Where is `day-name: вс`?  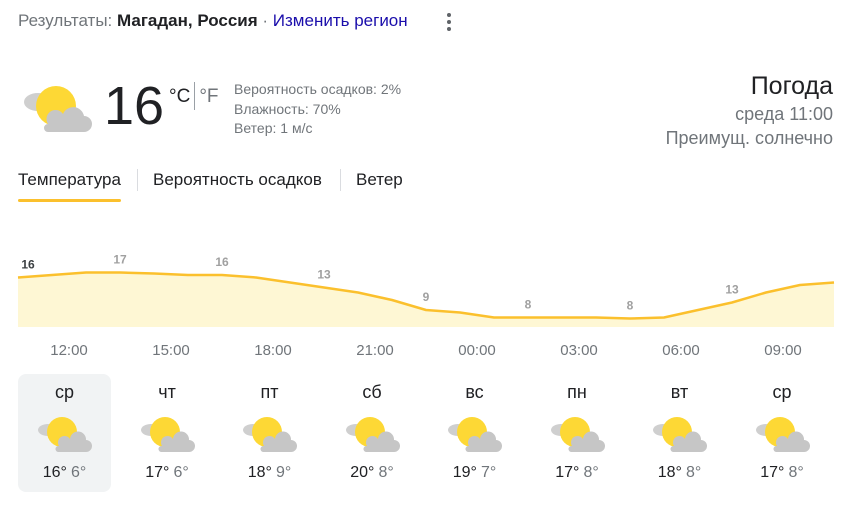 day-name: вс is located at coordinates (474, 392).